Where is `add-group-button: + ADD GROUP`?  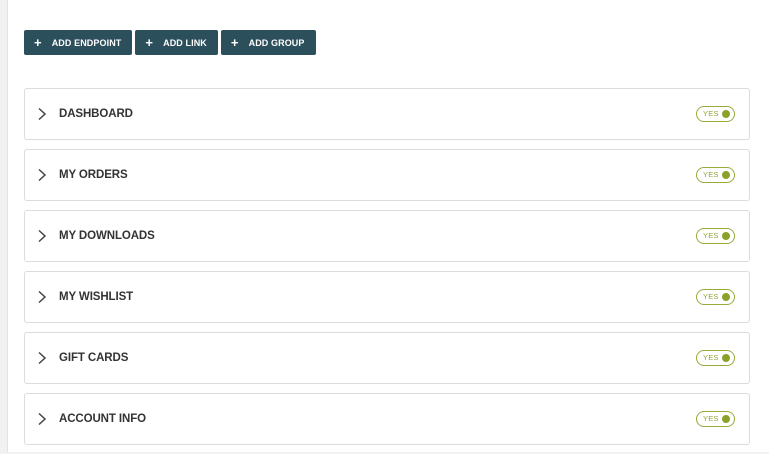 add-group-button: + ADD GROUP is located at coordinates (268, 42).